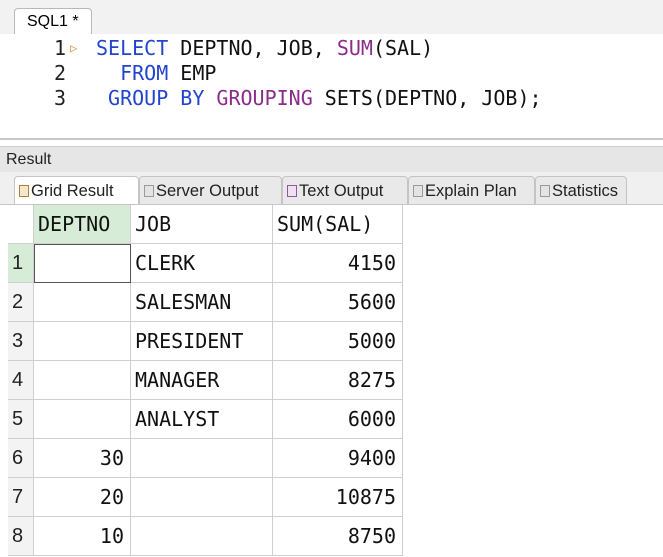  I want to click on row-number: 1, so click(21, 263).